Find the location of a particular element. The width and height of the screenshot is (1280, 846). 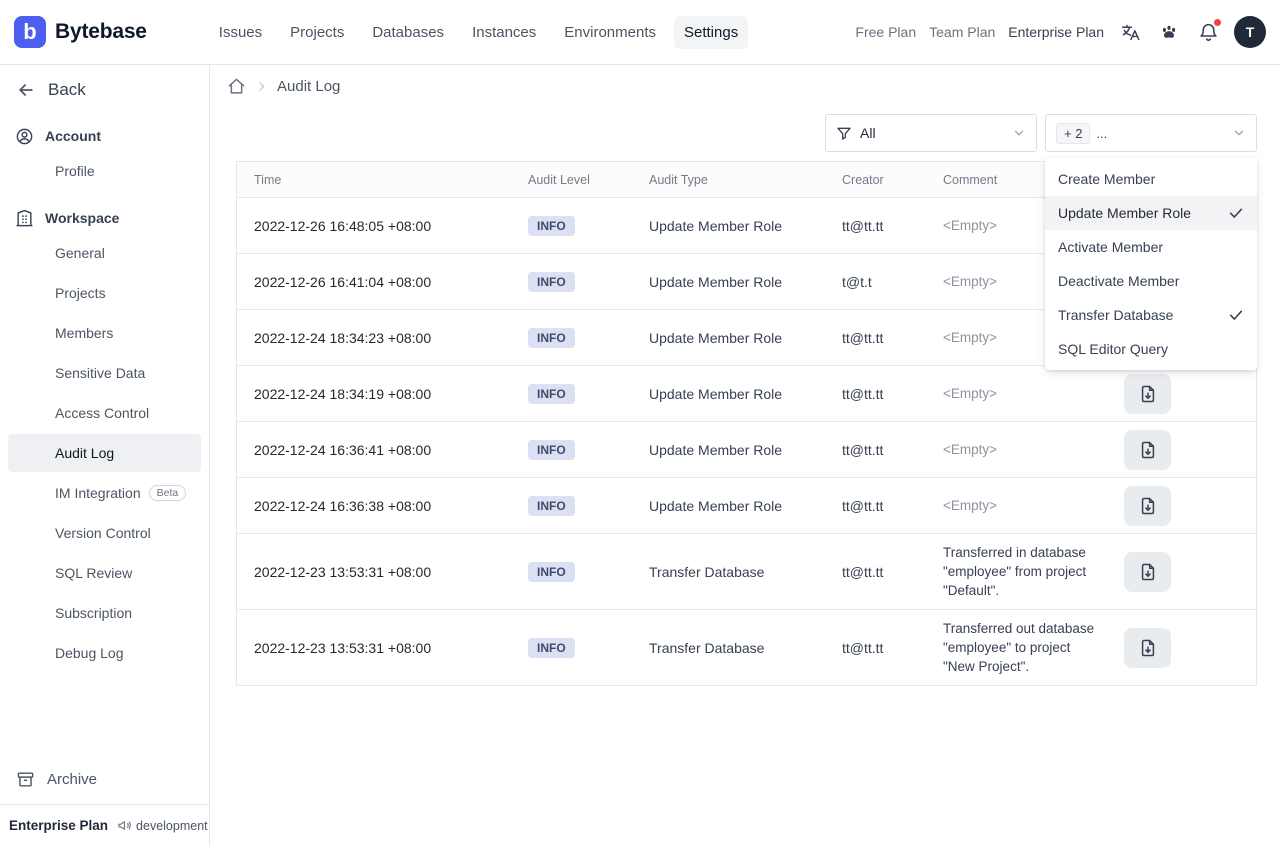

nav-item-databases: Databases is located at coordinates (408, 32).